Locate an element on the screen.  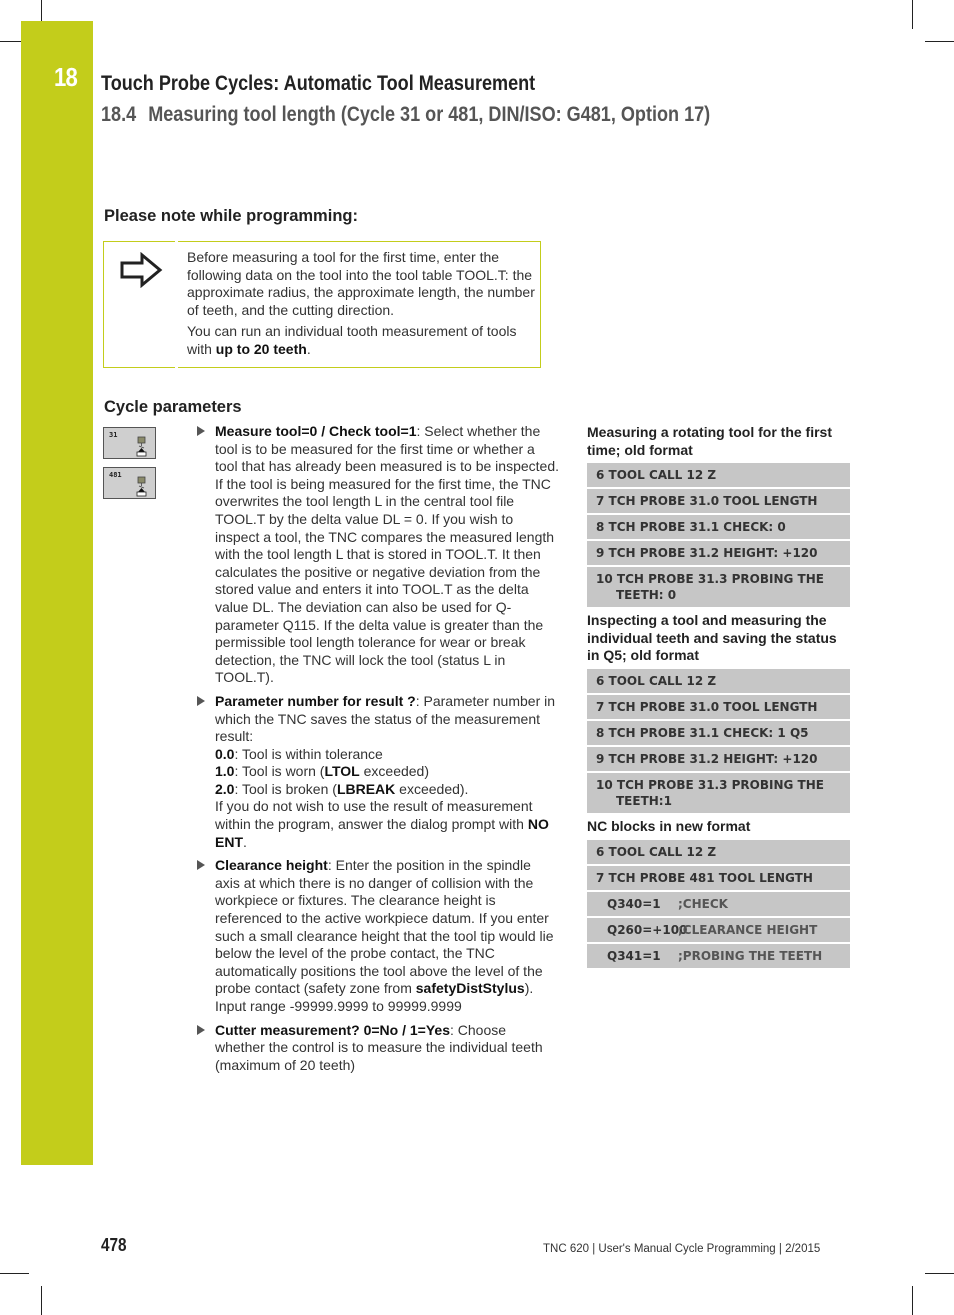
result-text: exceeded). is located at coordinates (432, 788).